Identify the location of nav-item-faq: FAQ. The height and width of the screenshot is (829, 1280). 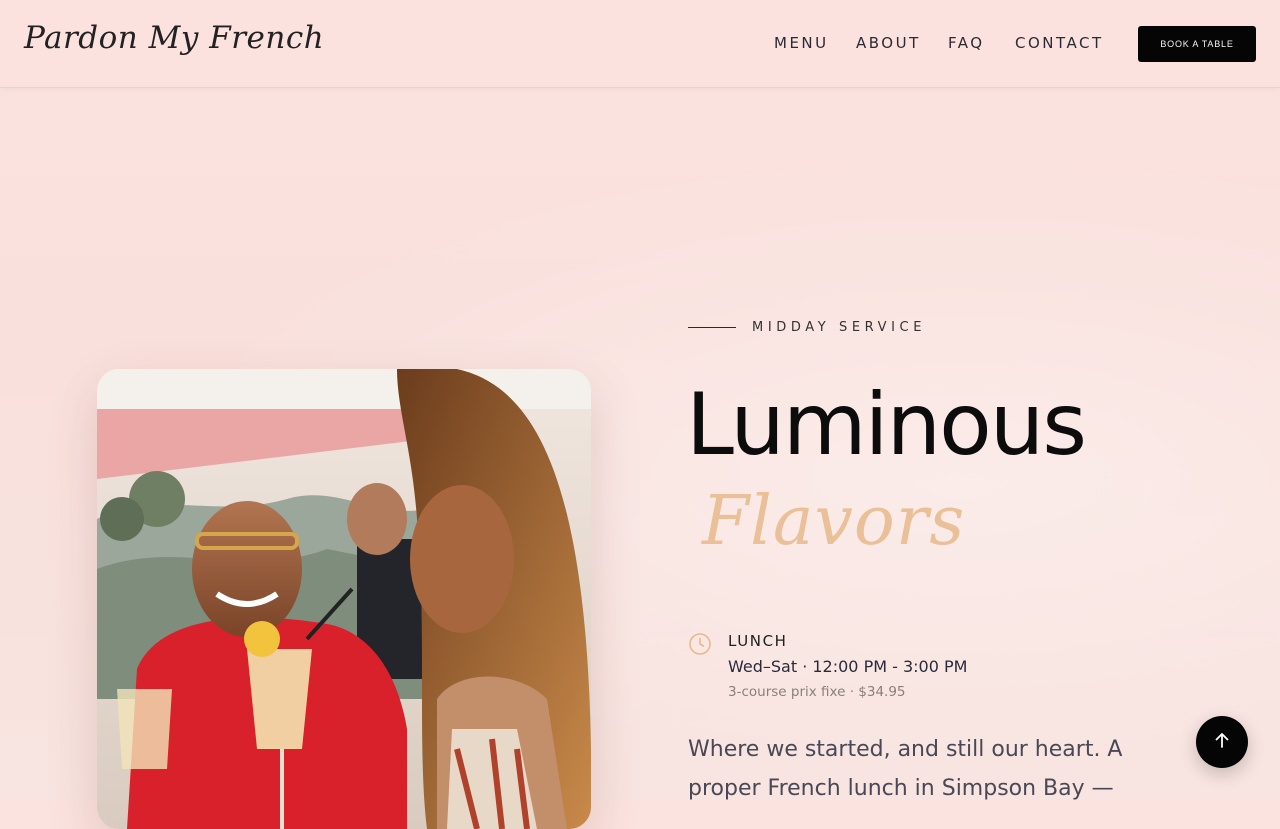
(966, 43).